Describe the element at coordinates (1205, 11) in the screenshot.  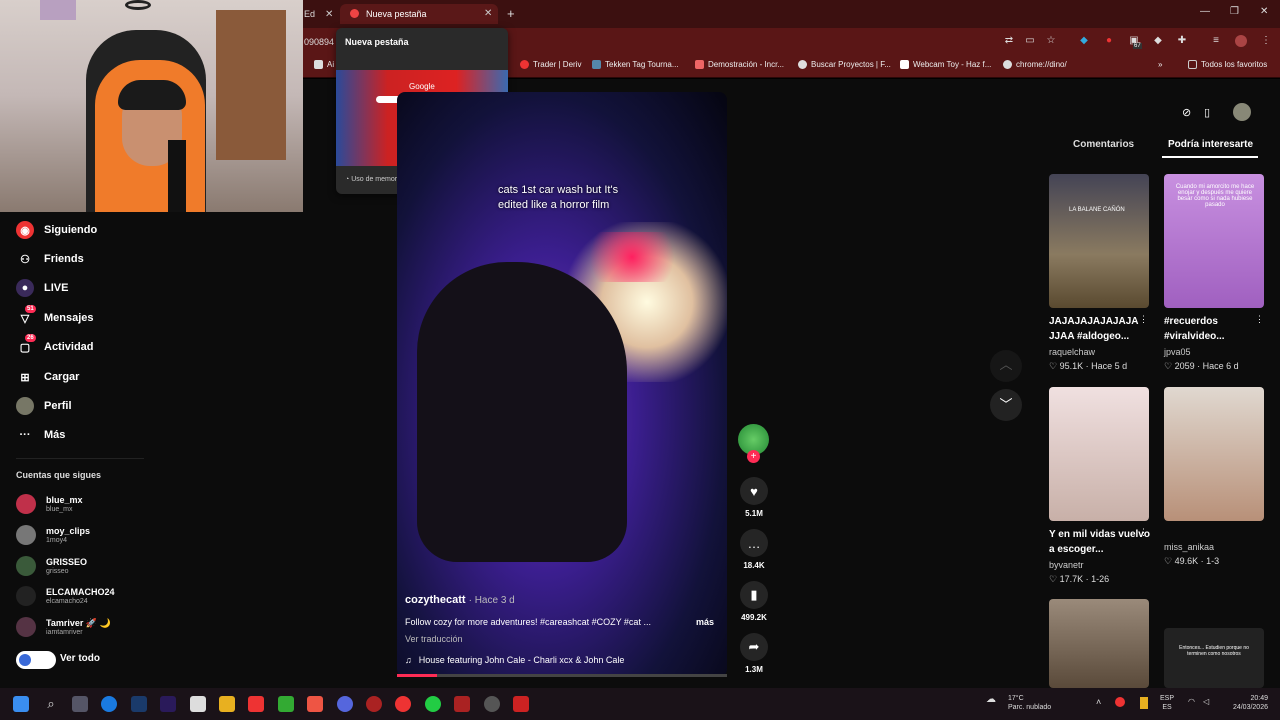
I see `minimize-icon: —` at that location.